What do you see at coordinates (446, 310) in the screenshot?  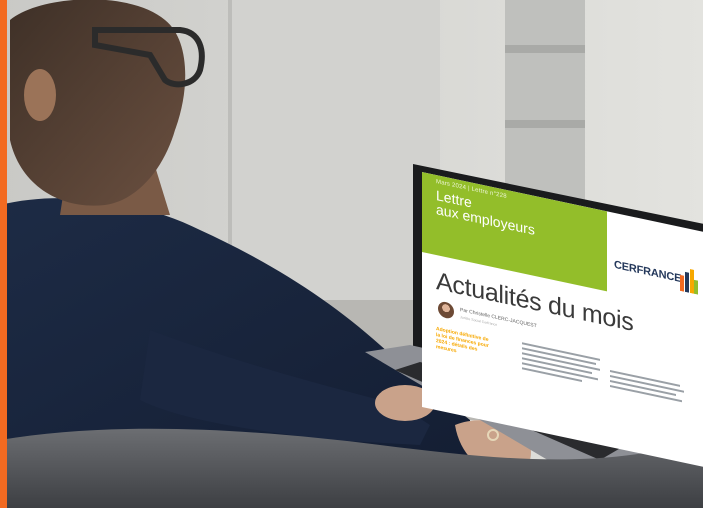 I see `author-avatar` at bounding box center [446, 310].